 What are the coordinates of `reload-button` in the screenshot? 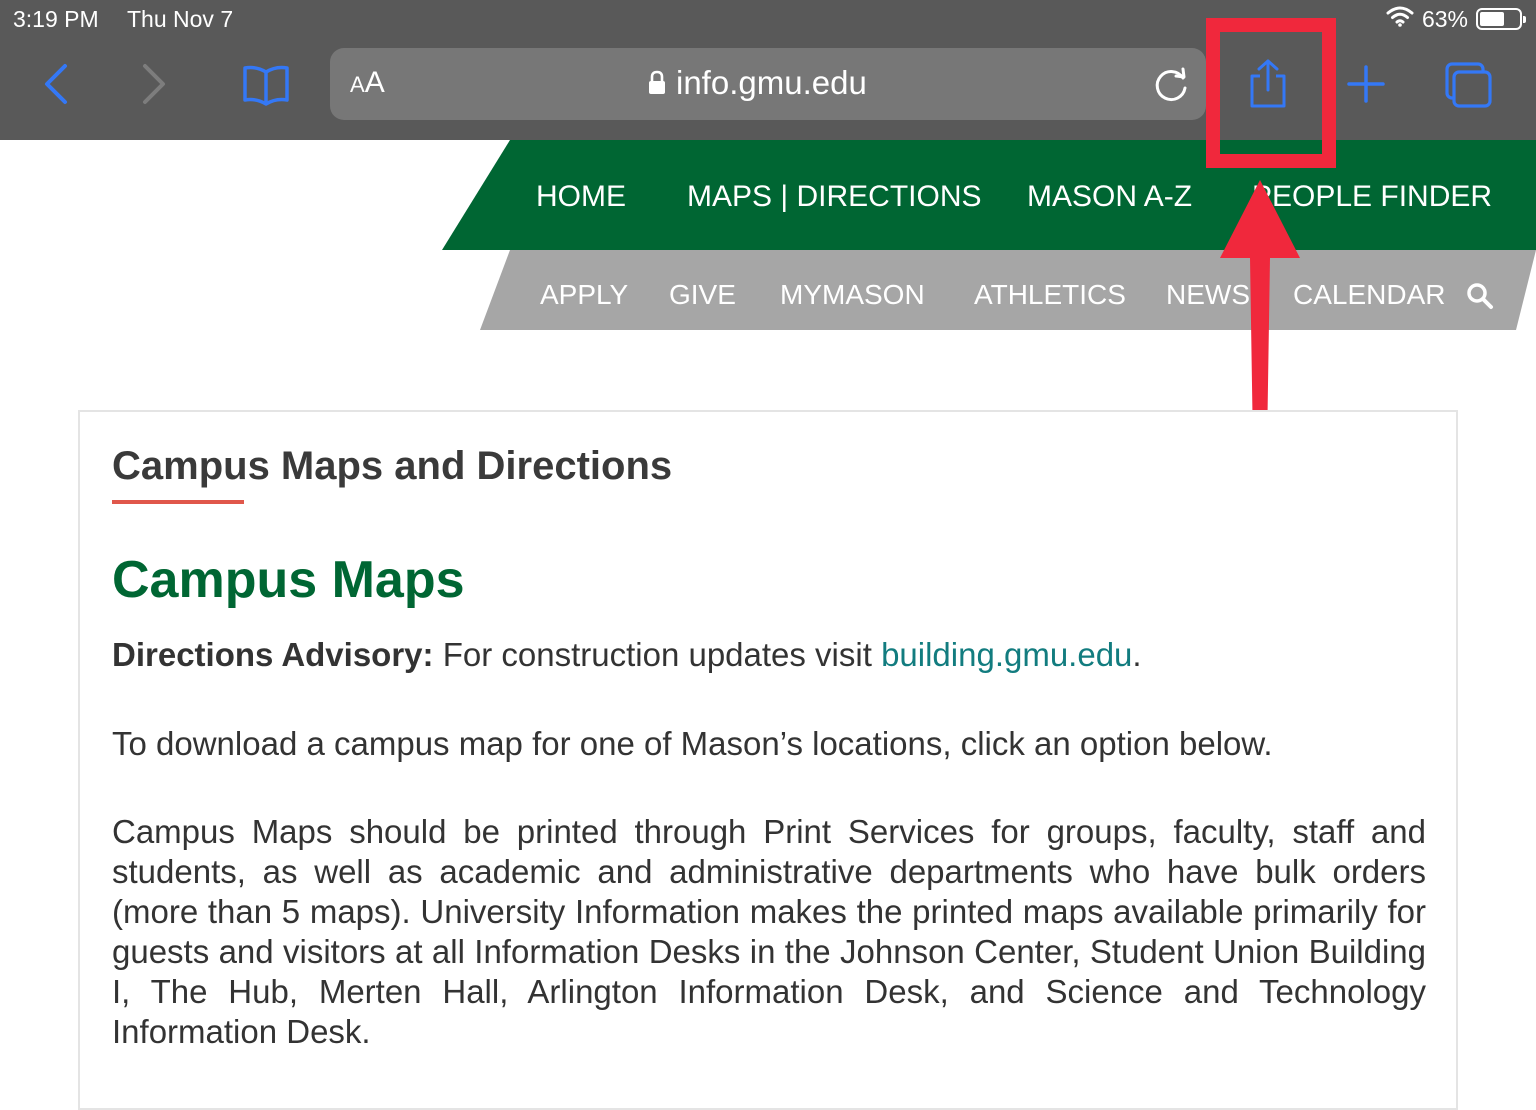 It's located at (1172, 86).